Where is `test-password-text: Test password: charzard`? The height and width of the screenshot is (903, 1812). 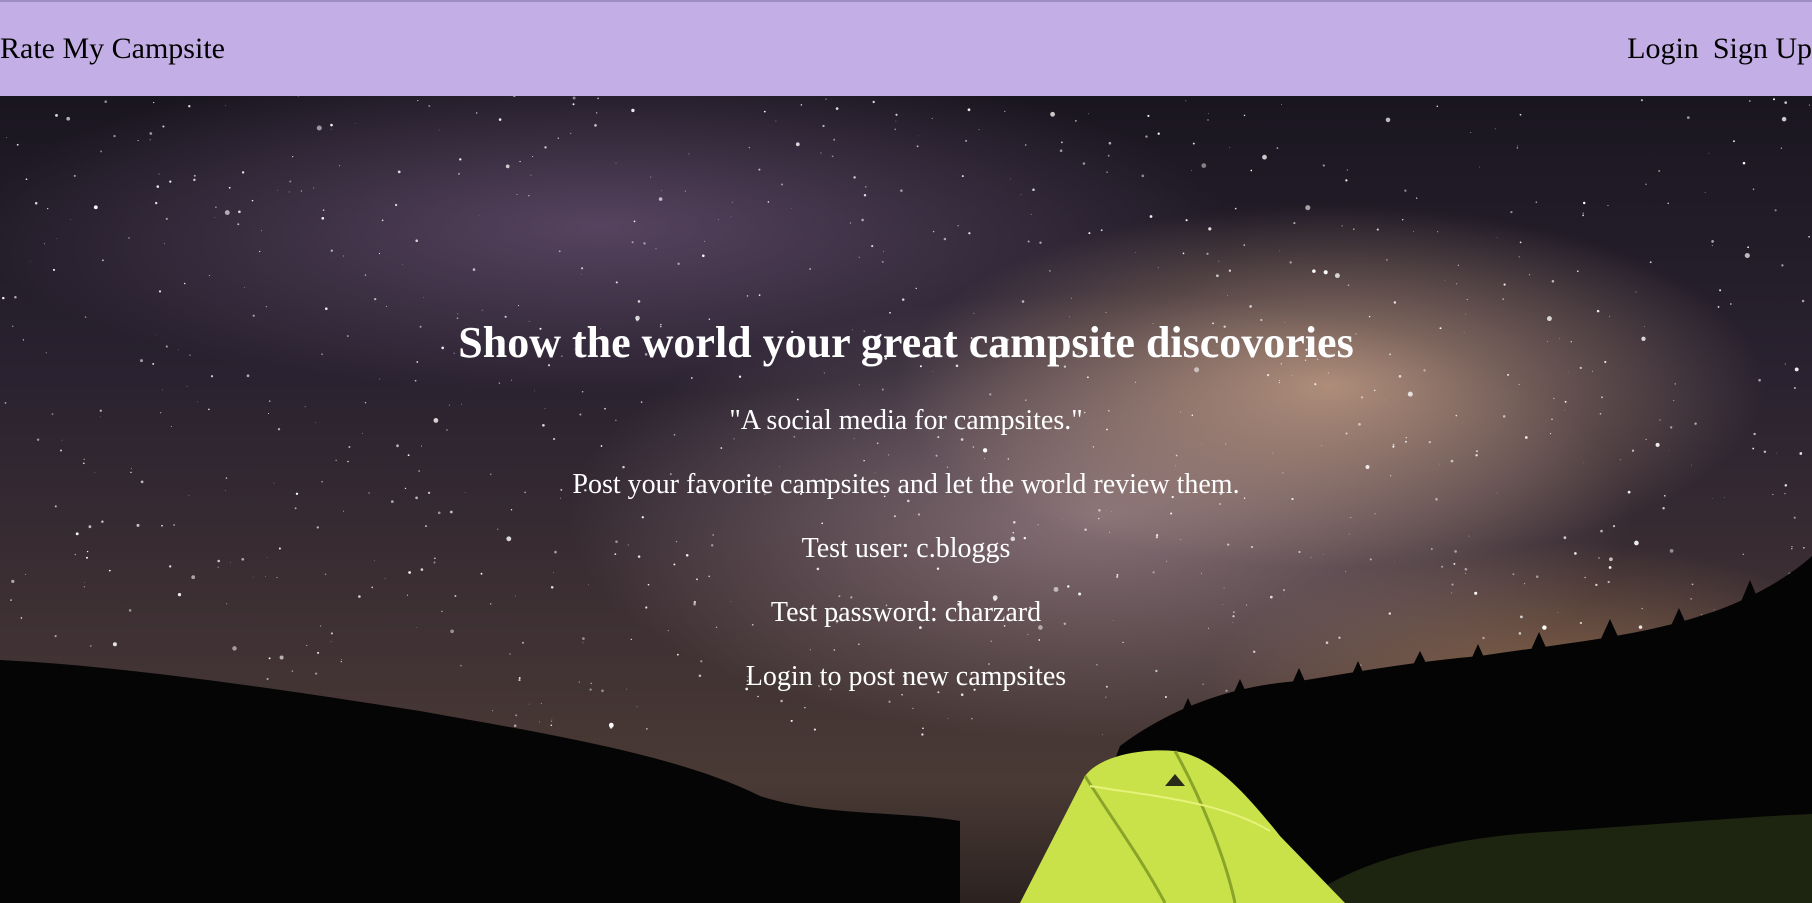
test-password-text: Test password: charzard is located at coordinates (906, 612).